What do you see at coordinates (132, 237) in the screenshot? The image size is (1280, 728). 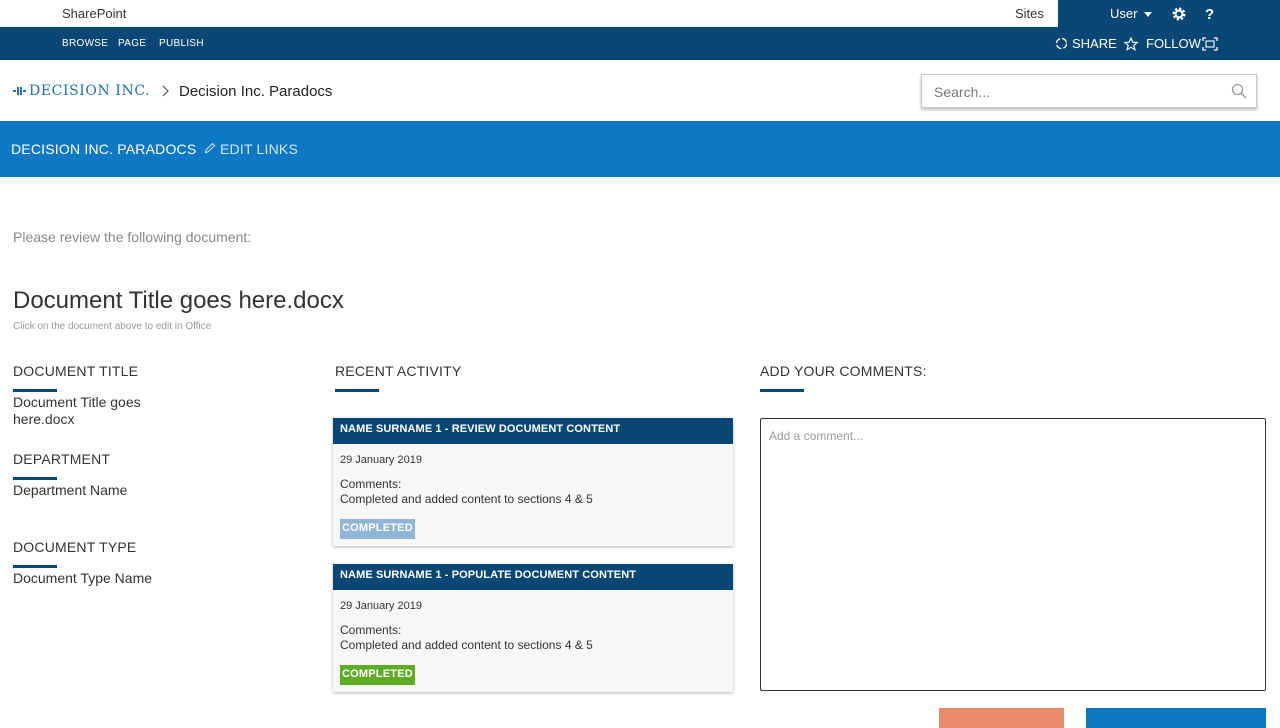 I see `review-intro: Please review the following document:` at bounding box center [132, 237].